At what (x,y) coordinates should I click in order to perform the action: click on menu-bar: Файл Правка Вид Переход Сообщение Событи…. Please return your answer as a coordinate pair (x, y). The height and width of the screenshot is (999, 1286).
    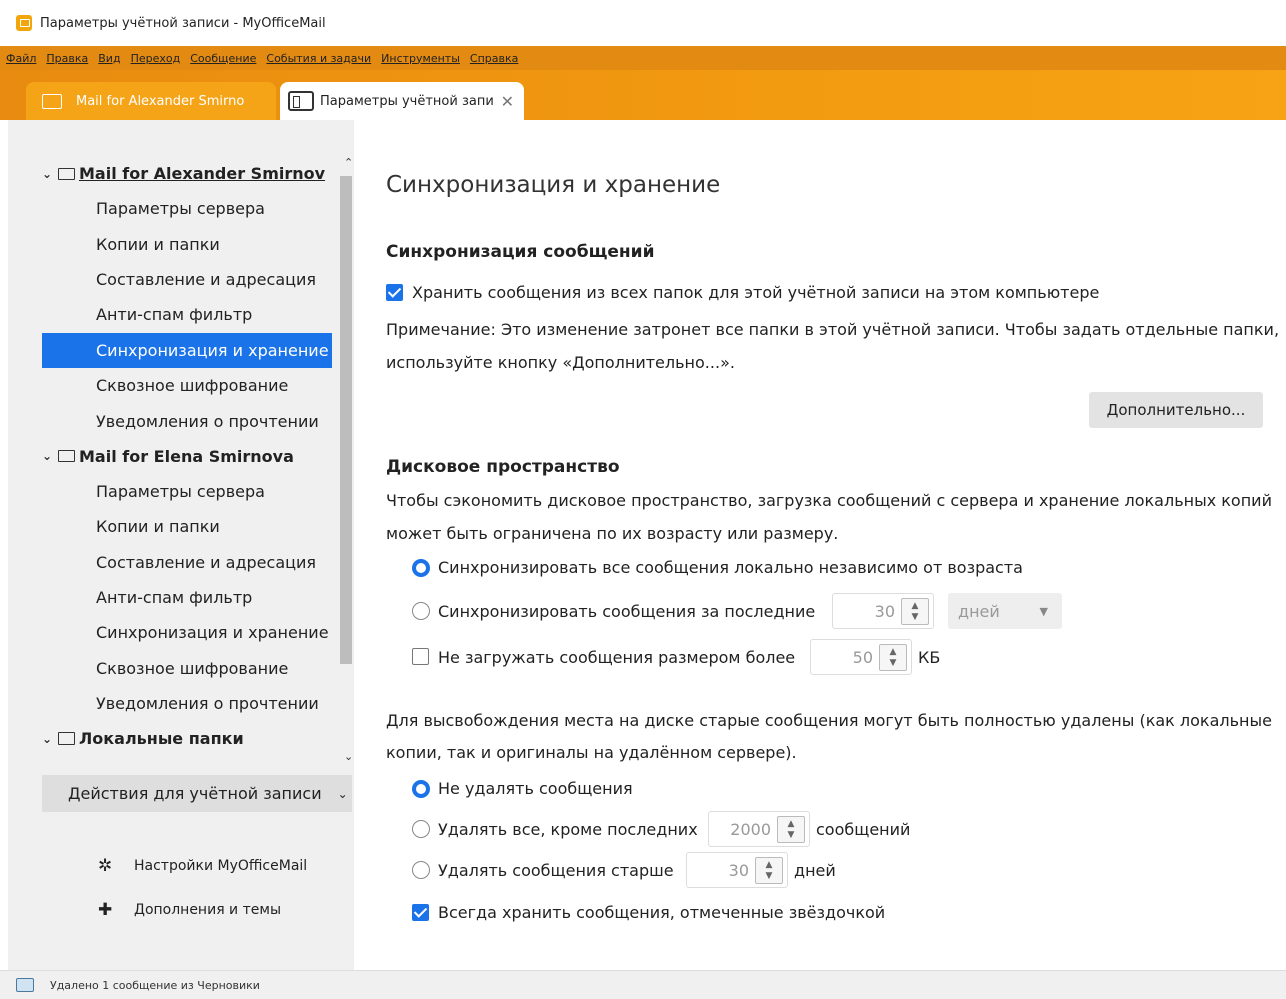
    Looking at the image, I should click on (643, 58).